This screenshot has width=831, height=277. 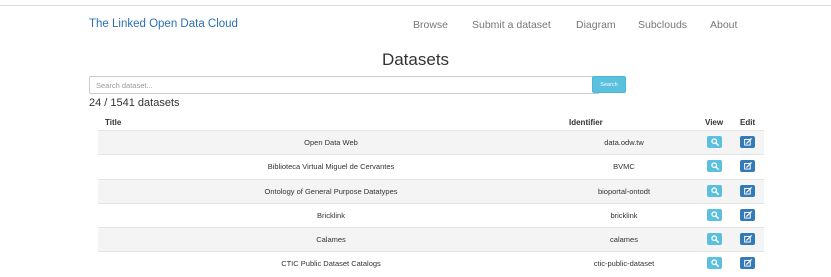 I want to click on dataset-title: CTIC Public Dataset Catalogs, so click(x=331, y=264).